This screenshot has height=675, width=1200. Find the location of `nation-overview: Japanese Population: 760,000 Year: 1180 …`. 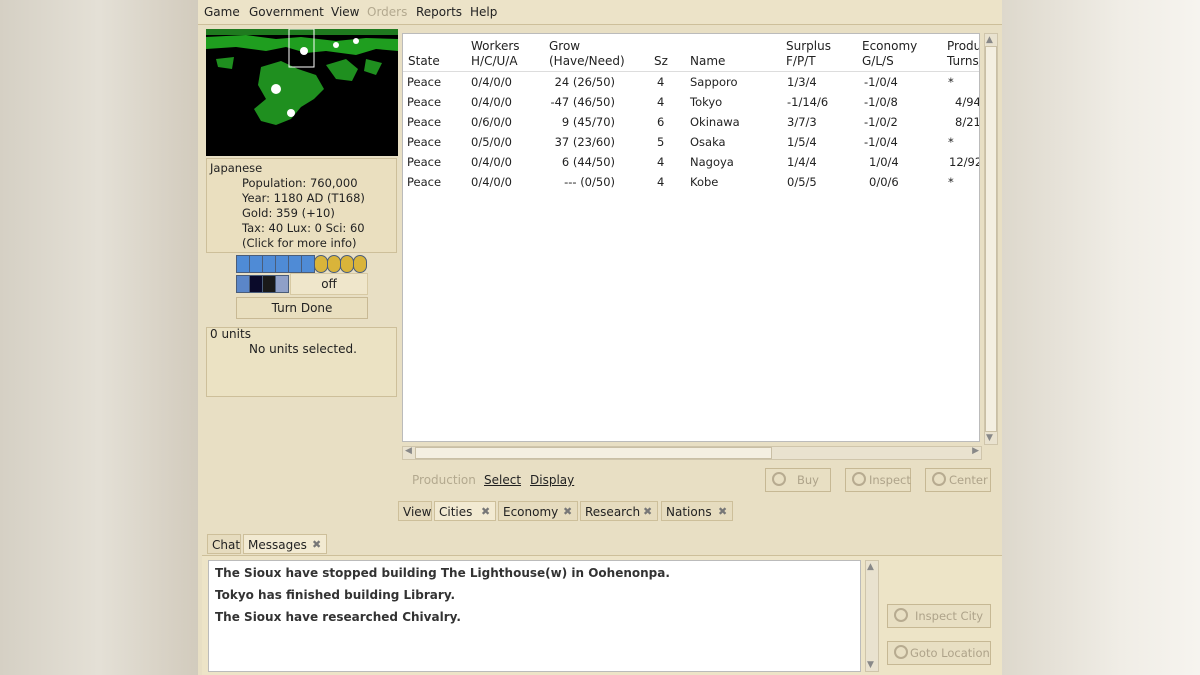

nation-overview: Japanese Population: 760,000 Year: 1180 … is located at coordinates (301, 205).